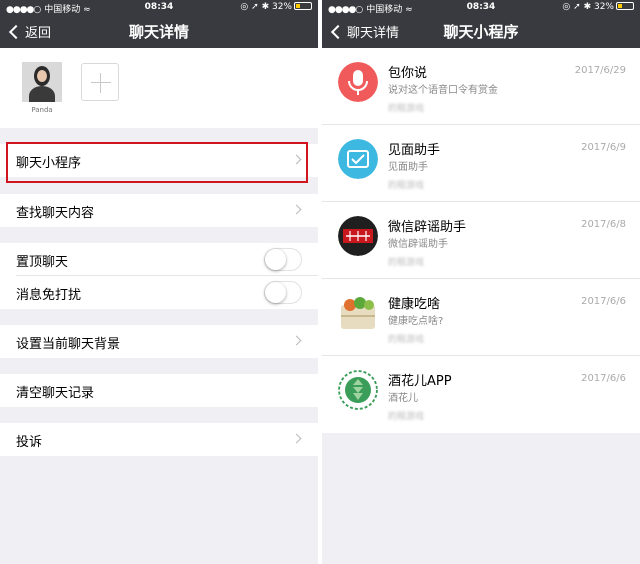 The height and width of the screenshot is (564, 640). Describe the element at coordinates (600, 70) in the screenshot. I see `mini-program-date: 2017/6/29` at that location.